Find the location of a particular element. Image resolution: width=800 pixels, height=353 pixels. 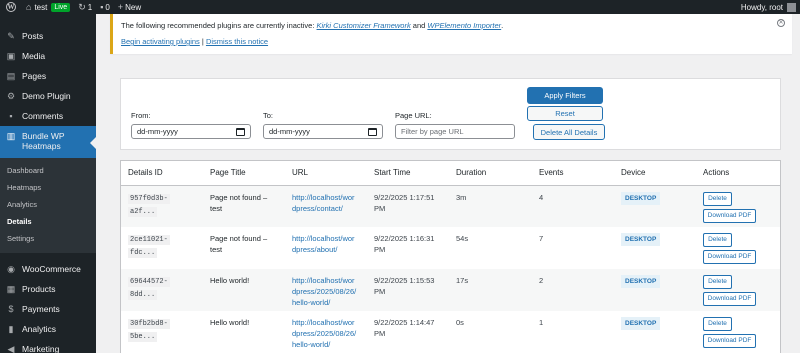

plugin-link-kirki: Kirki Customizer Framework is located at coordinates (364, 25).